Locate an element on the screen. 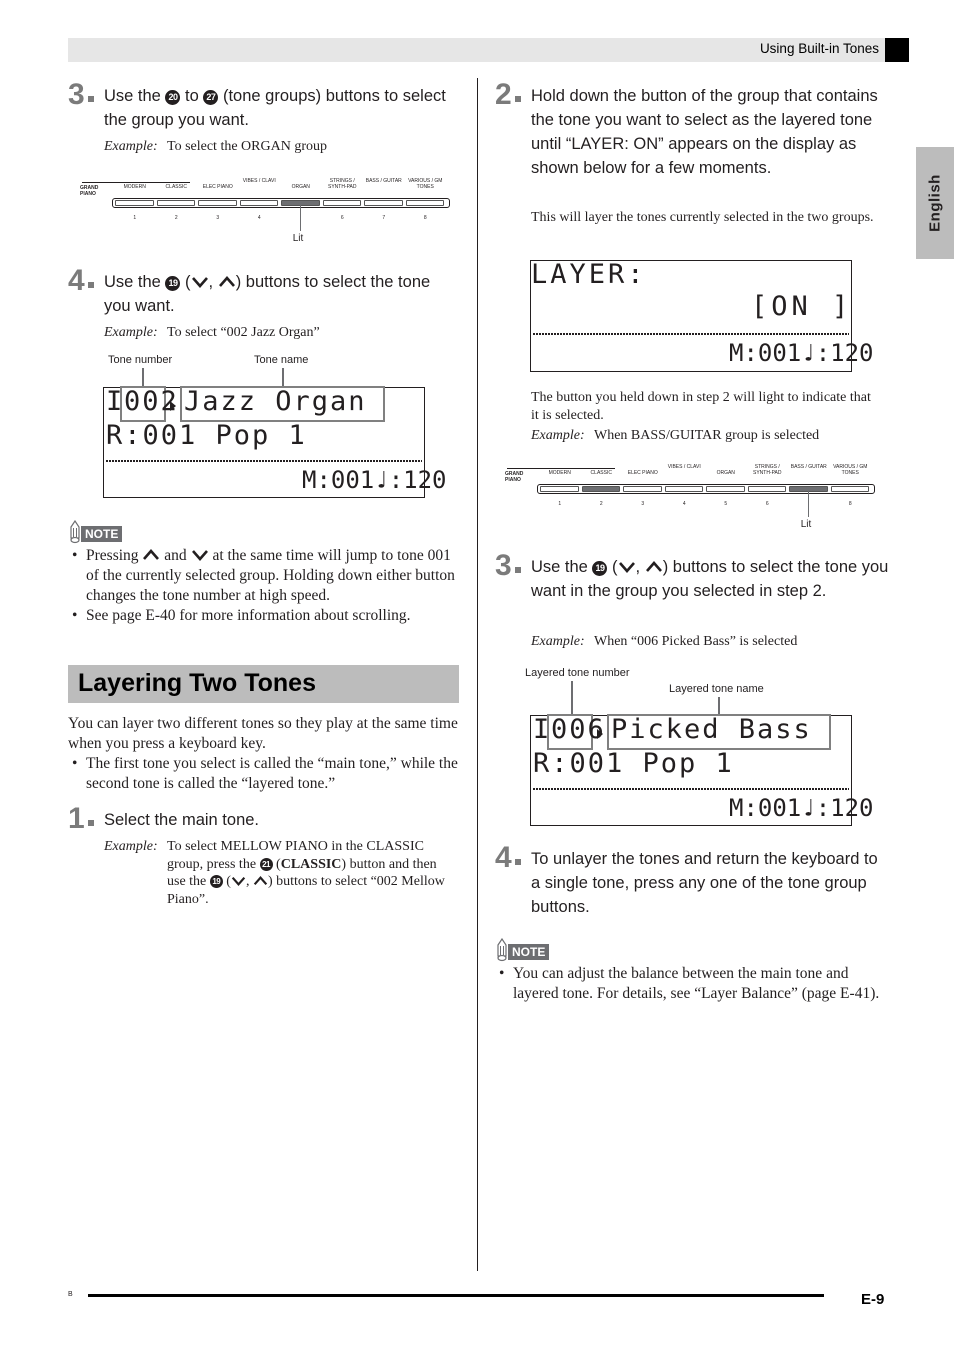 The image size is (954, 1350). tone-group-button-strip is located at coordinates (281, 203).